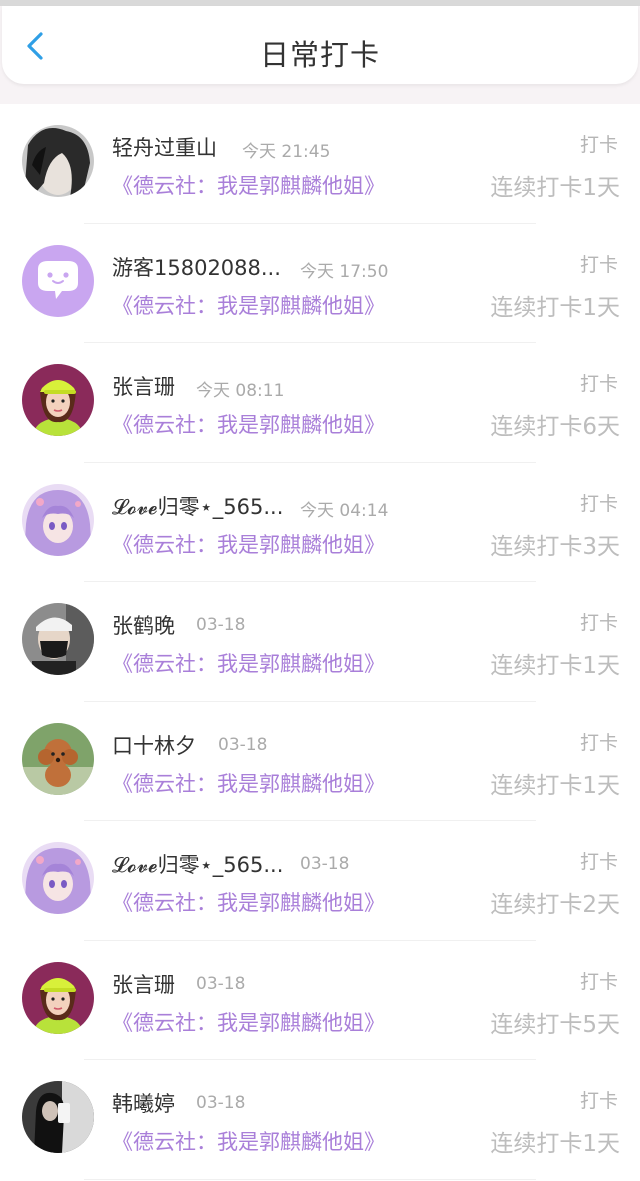 The height and width of the screenshot is (1181, 640). I want to click on checkin-time: 今天 08:11, so click(240, 391).